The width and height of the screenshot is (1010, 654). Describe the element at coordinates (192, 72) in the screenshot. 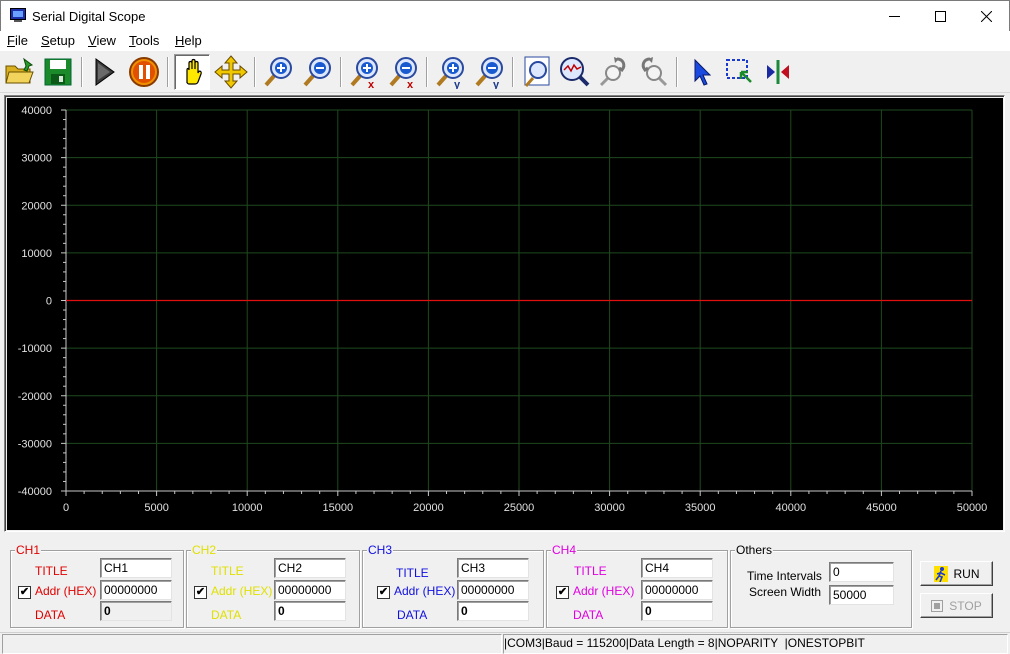

I see `pan-tool-button` at that location.